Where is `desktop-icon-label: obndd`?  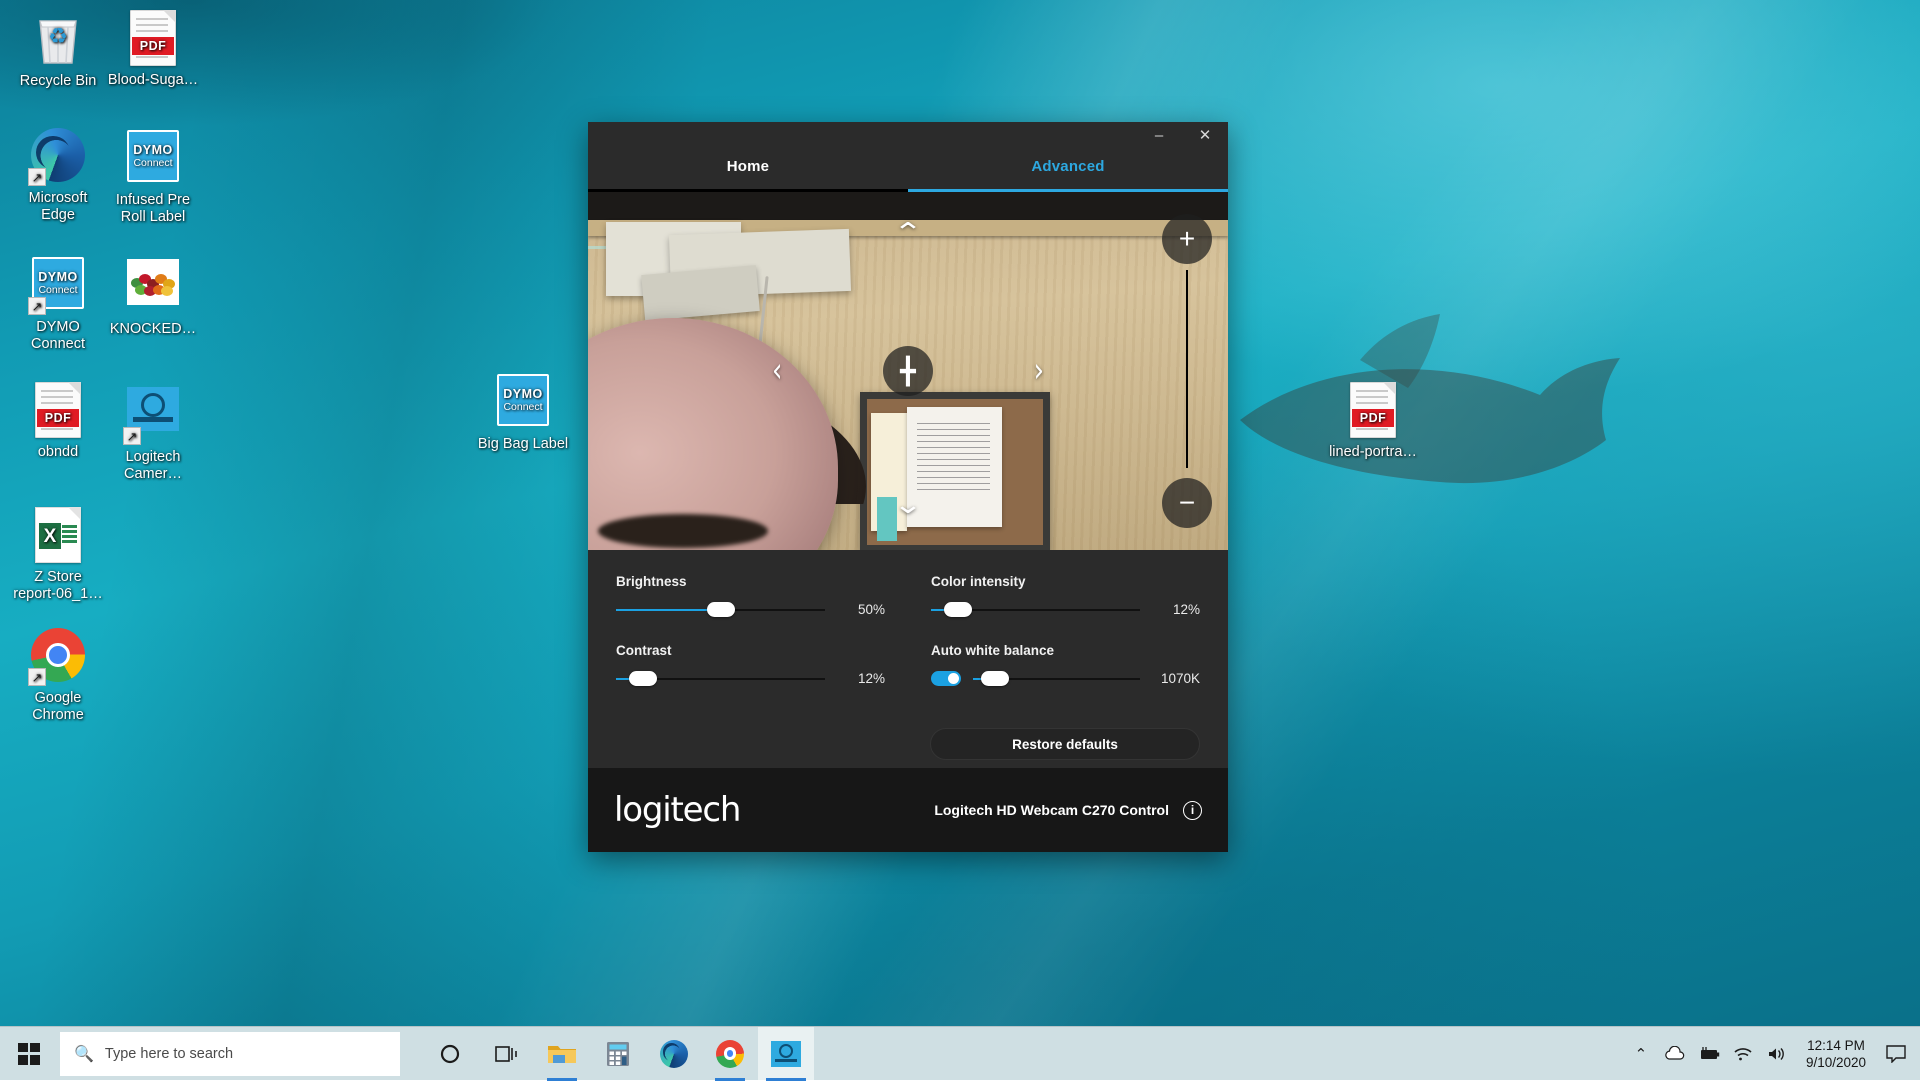
desktop-icon-label: obndd is located at coordinates (58, 452).